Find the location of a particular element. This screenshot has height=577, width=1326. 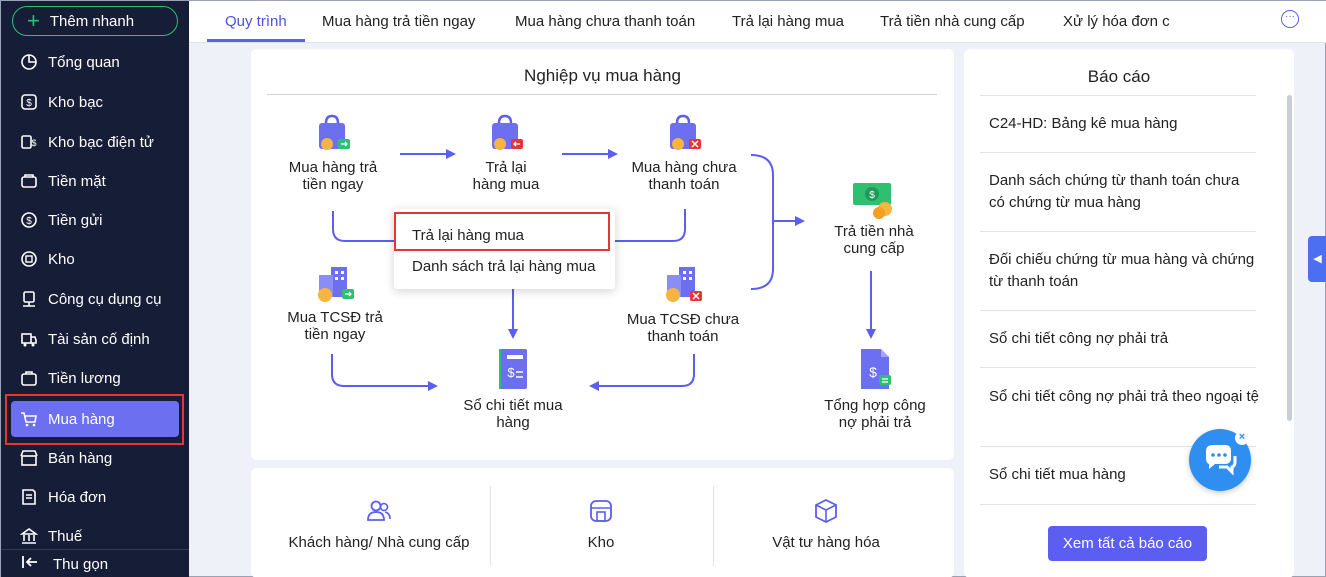

tab-buy-unpaid: Mua hàng chưa thanh toán is located at coordinates (605, 21).